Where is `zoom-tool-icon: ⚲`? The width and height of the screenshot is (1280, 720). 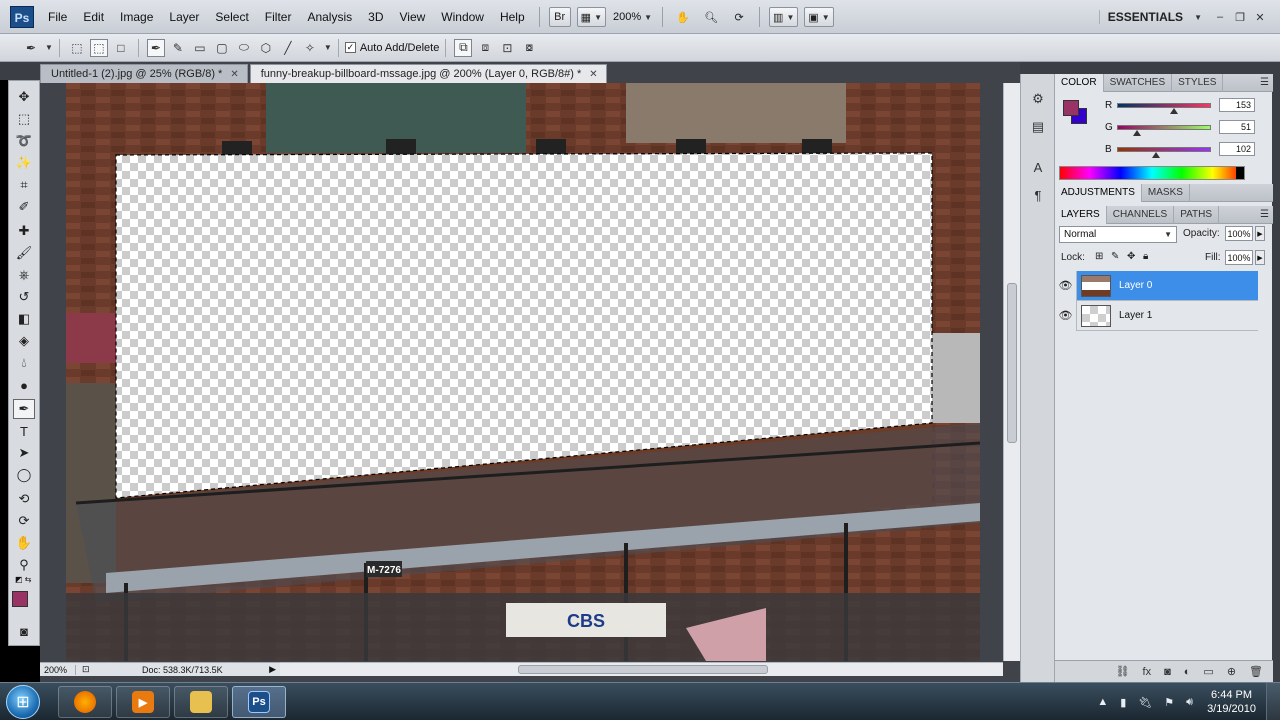 zoom-tool-icon: ⚲ is located at coordinates (24, 565).